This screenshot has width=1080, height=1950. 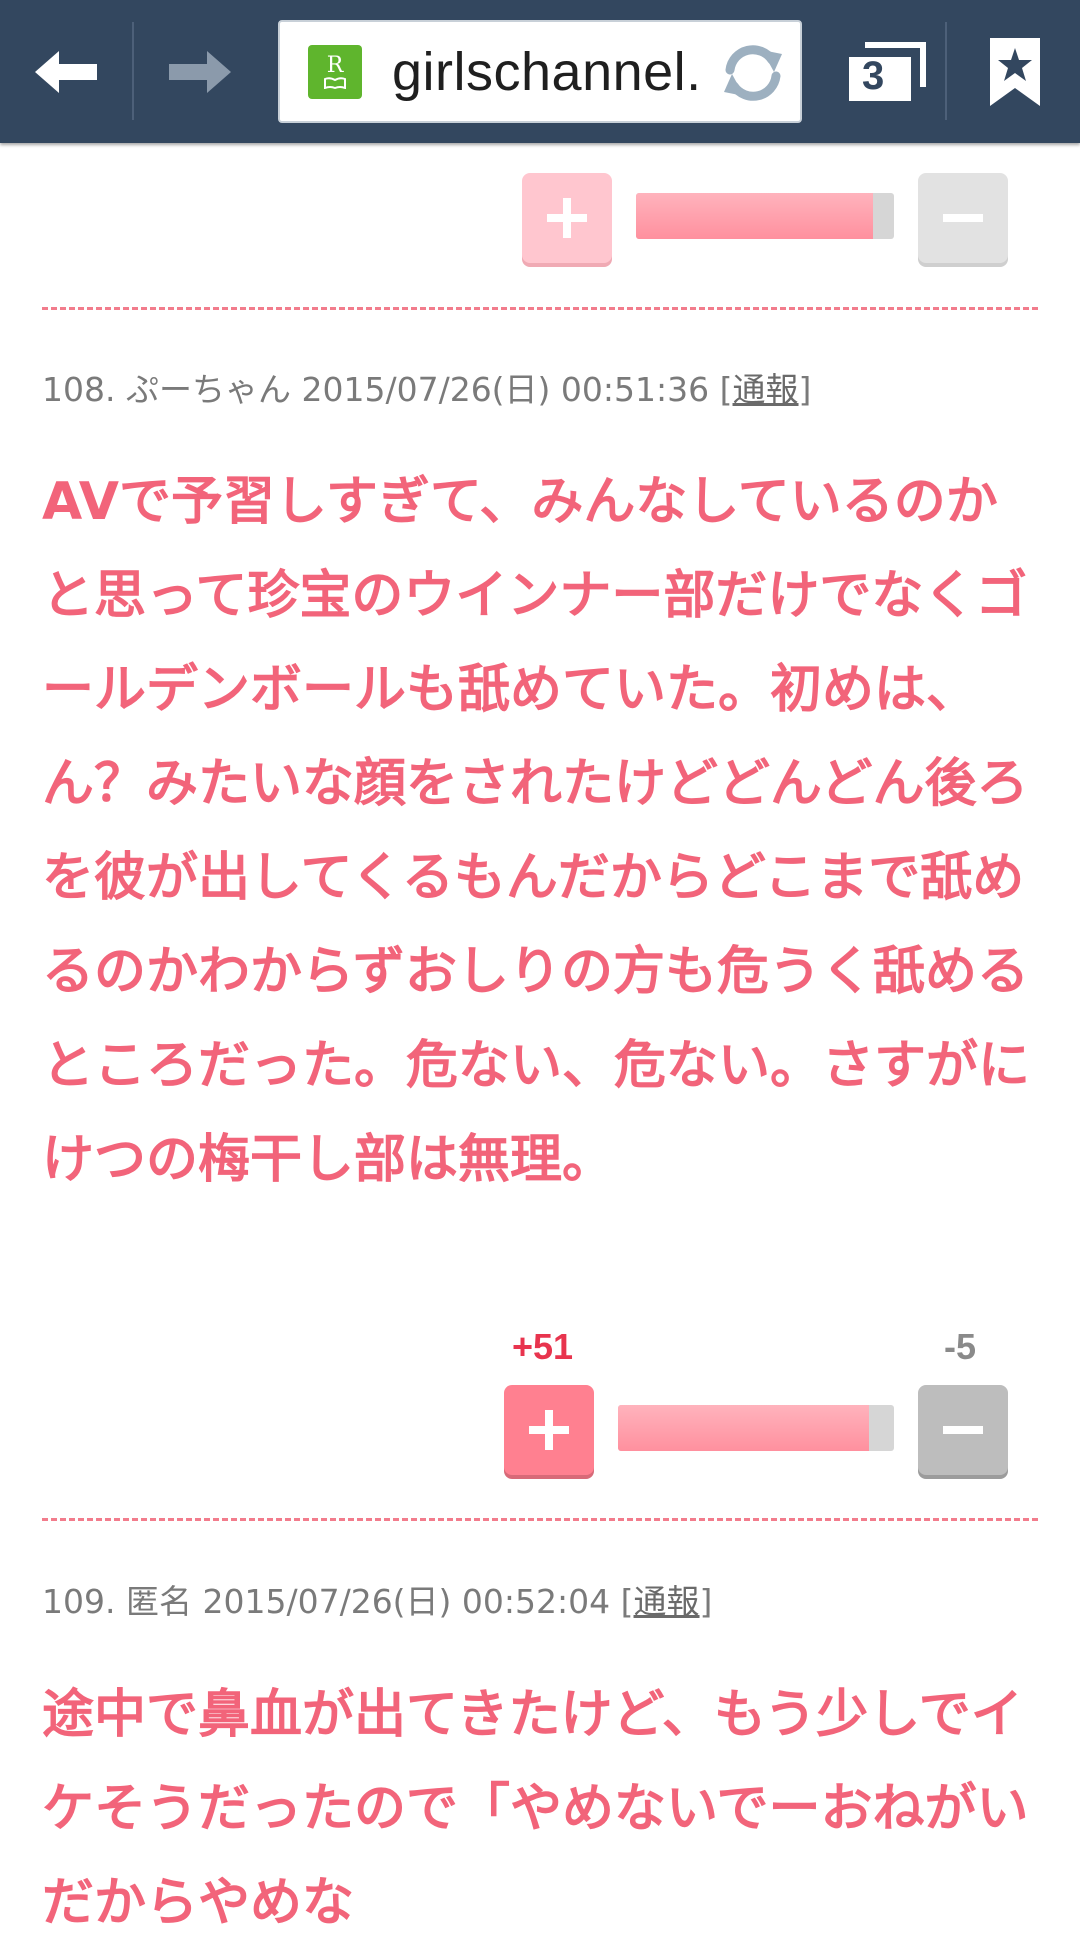 I want to click on forward-button, so click(x=200, y=71).